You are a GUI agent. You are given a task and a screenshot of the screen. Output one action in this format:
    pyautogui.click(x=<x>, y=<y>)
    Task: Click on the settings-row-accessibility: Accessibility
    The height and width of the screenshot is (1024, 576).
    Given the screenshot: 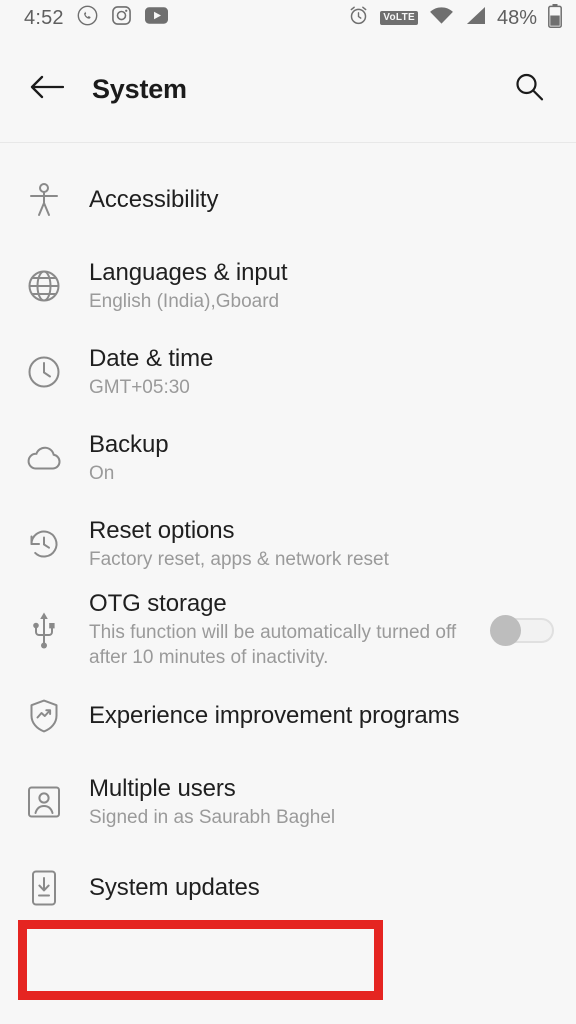 What is the action you would take?
    pyautogui.click(x=288, y=200)
    